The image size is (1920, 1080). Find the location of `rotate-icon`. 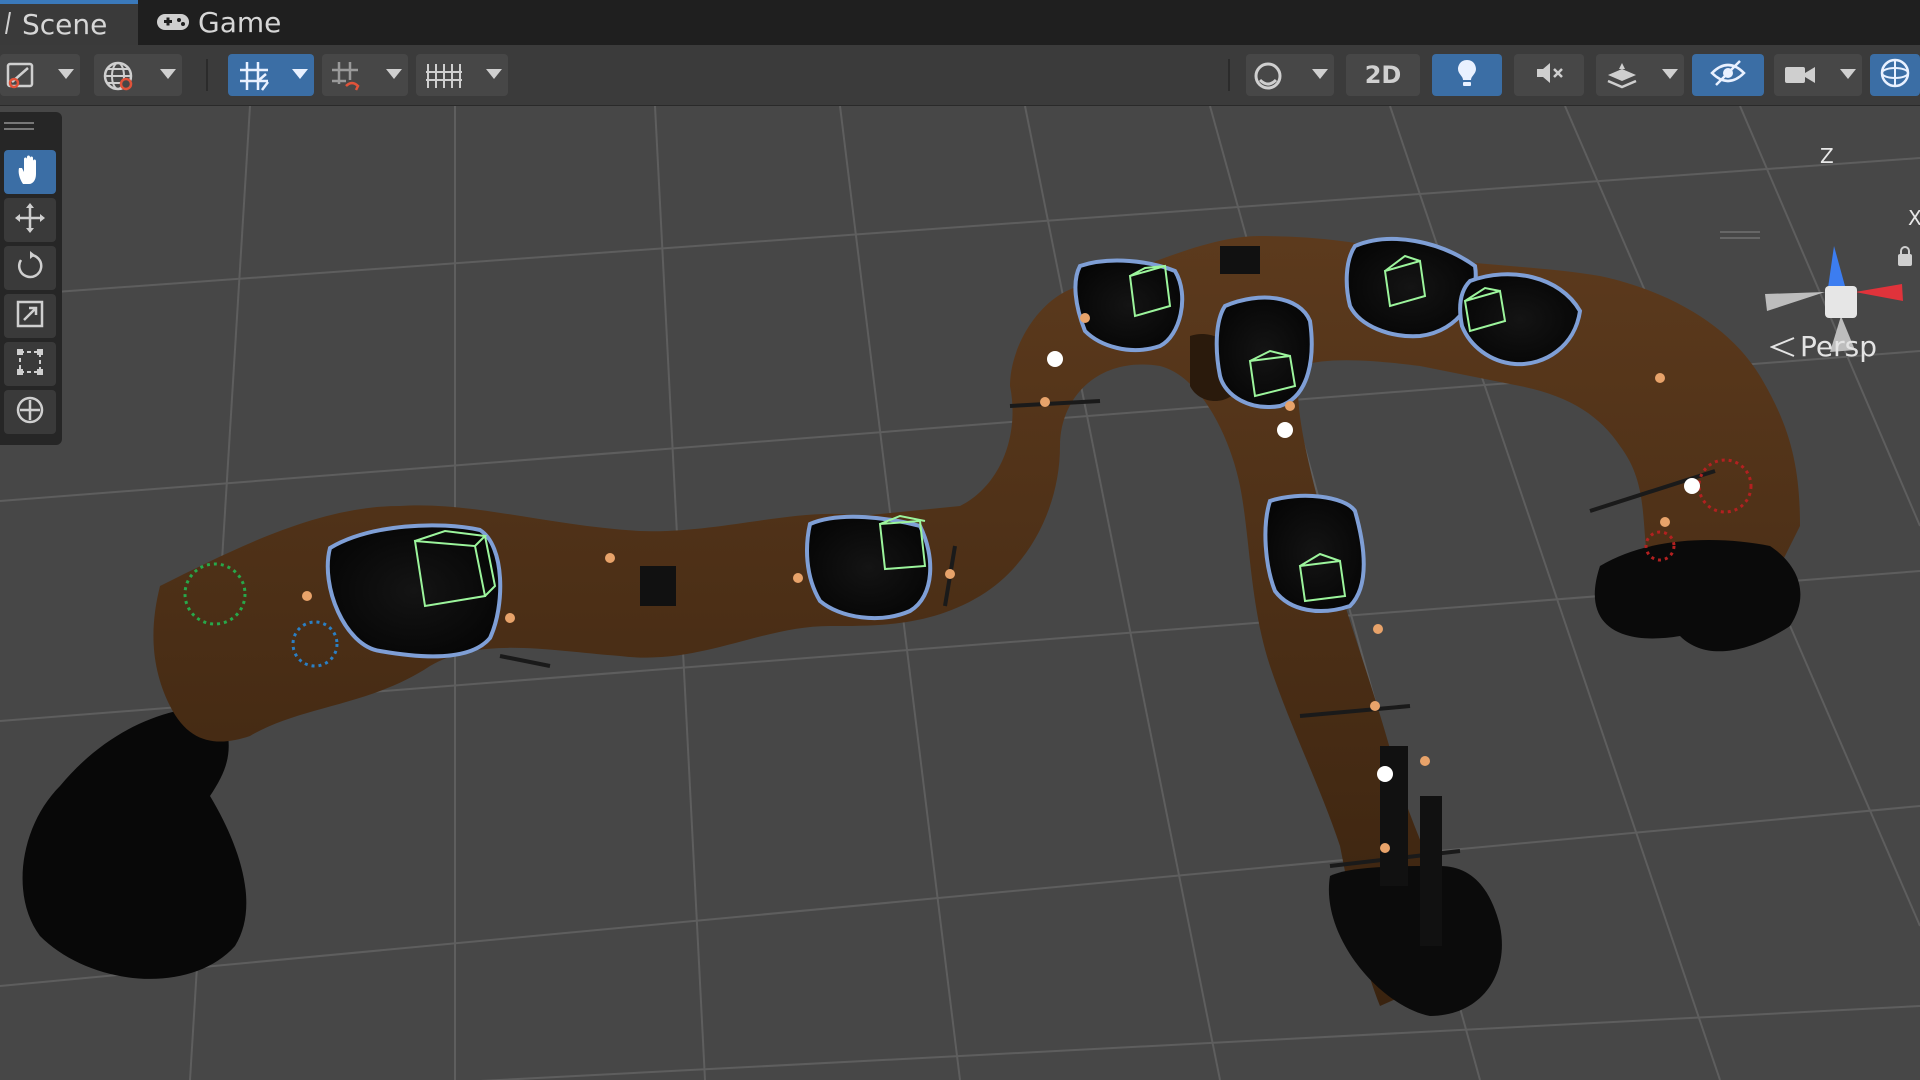

rotate-icon is located at coordinates (30, 268).